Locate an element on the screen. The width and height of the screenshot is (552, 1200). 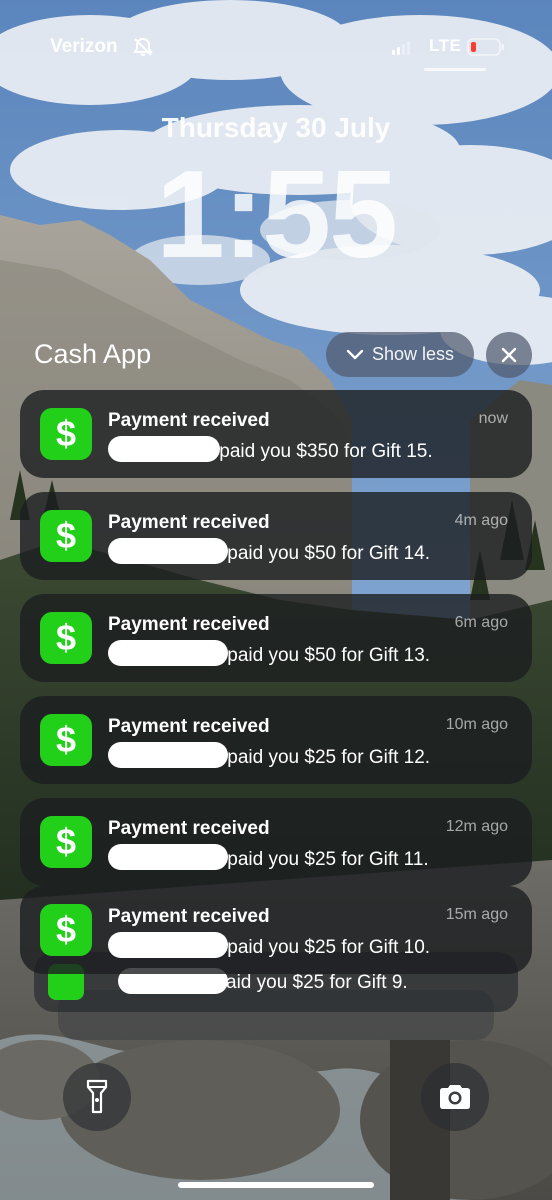
show-less-button: Show less is located at coordinates (400, 354).